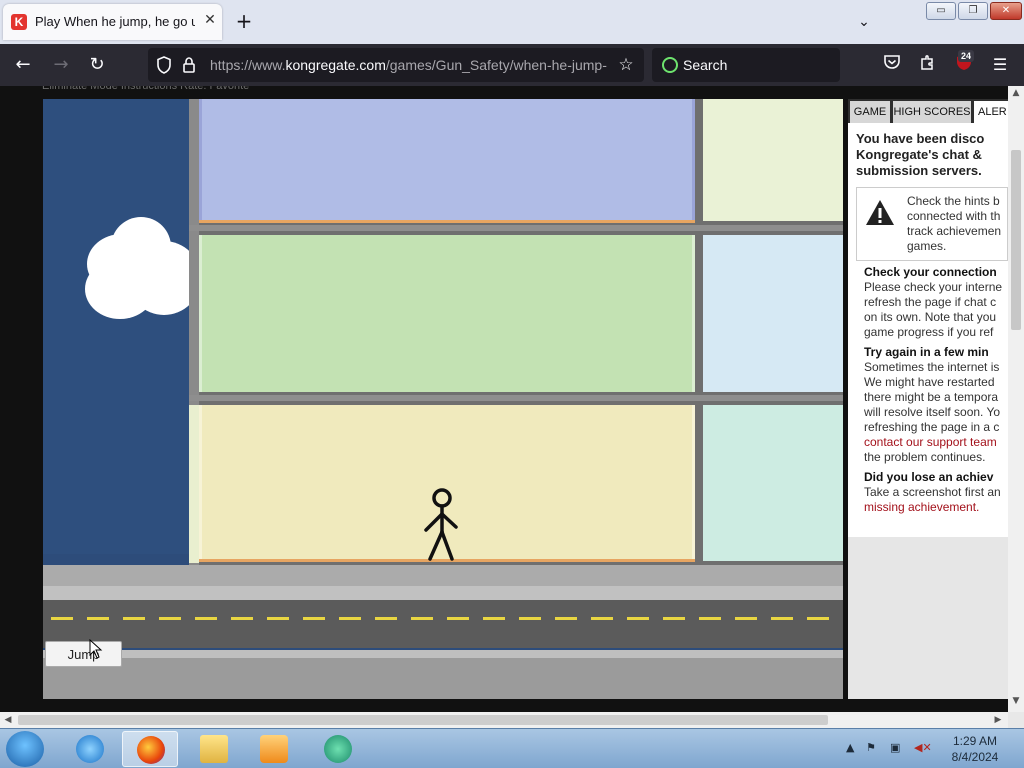 The height and width of the screenshot is (768, 1024). What do you see at coordinates (626, 65) in the screenshot?
I see `bookmark-star-icon: ☆` at bounding box center [626, 65].